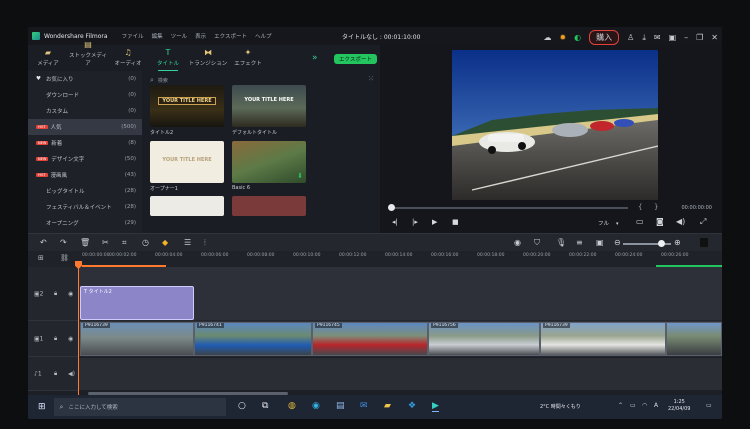 The image size is (750, 429). I want to click on panel-icon: ■, so click(704, 242).